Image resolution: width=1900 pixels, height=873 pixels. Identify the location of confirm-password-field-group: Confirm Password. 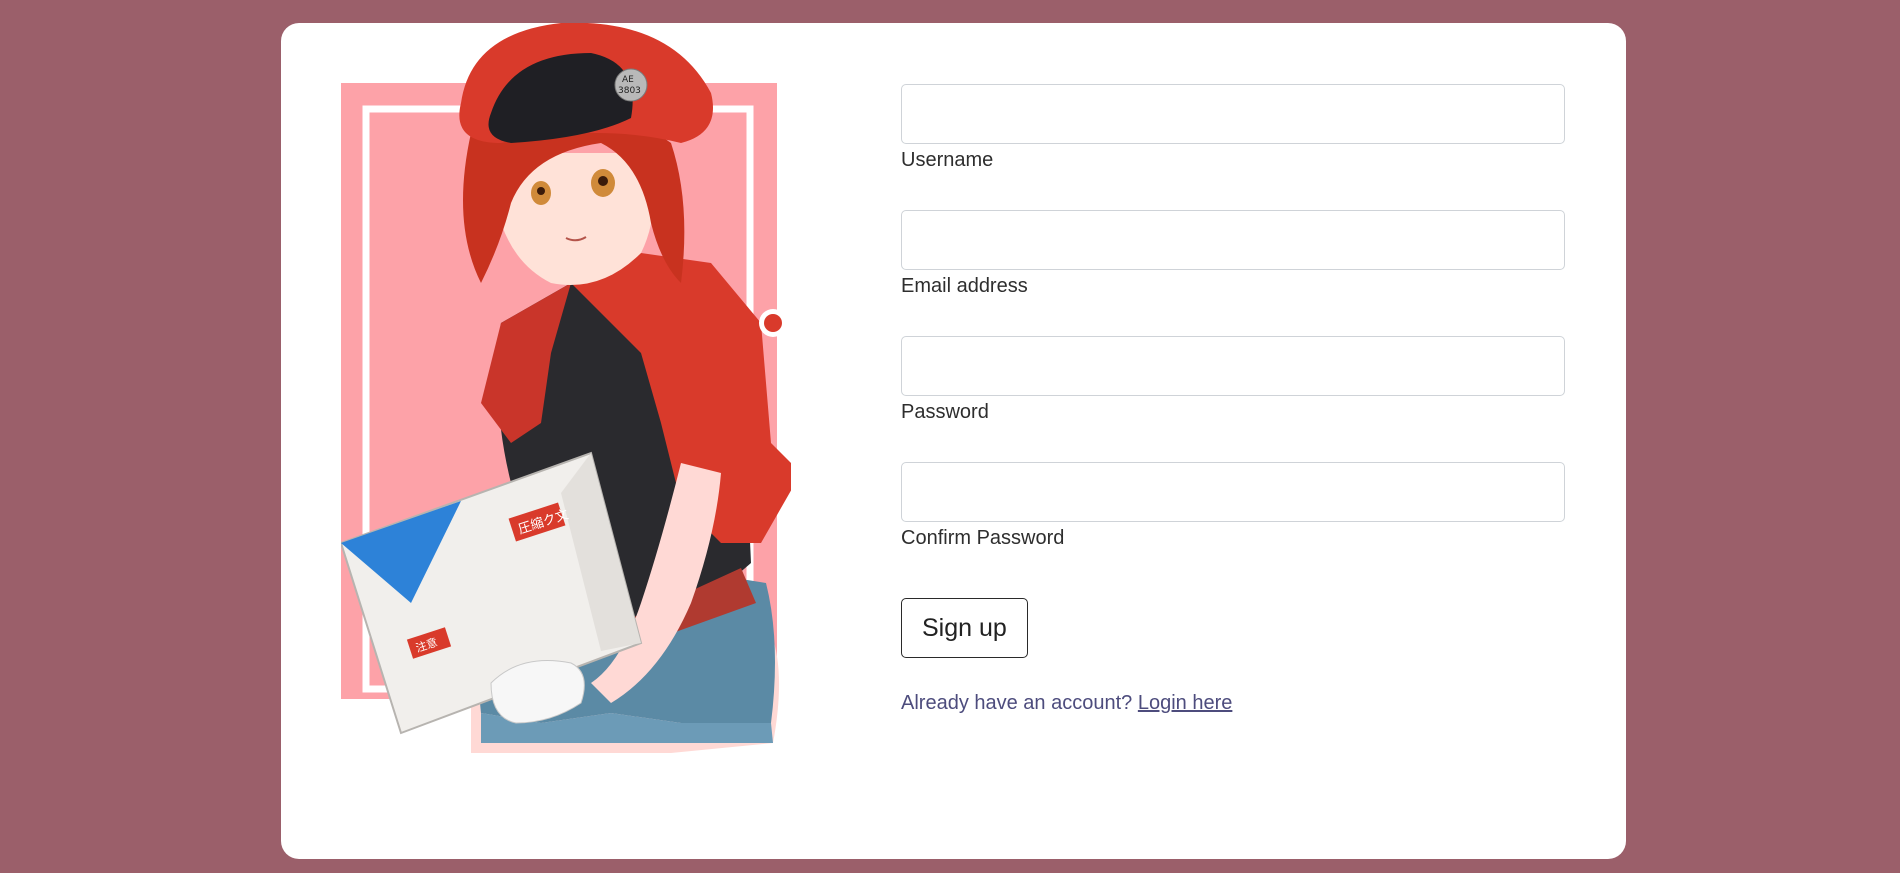
(1233, 506).